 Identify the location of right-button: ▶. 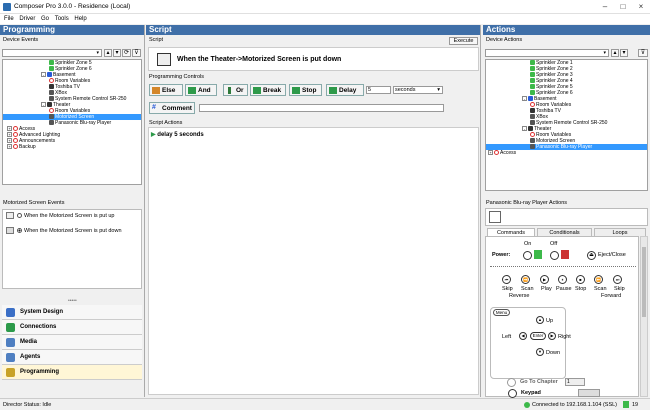
(552, 336).